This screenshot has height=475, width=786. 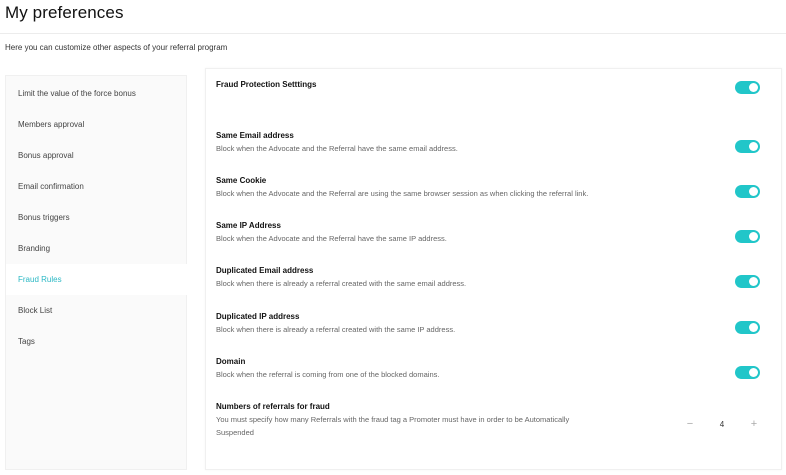 What do you see at coordinates (46, 155) in the screenshot?
I see `sidebar-item-label: Bonus approval` at bounding box center [46, 155].